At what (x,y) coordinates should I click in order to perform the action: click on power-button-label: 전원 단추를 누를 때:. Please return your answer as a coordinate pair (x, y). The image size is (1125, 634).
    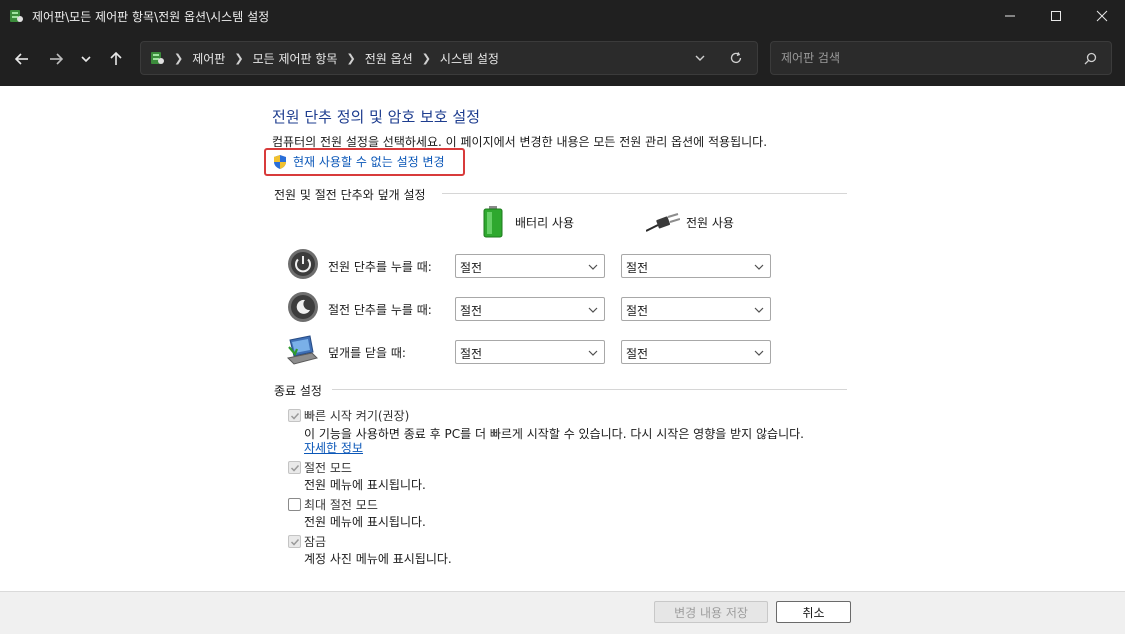
    Looking at the image, I should click on (380, 267).